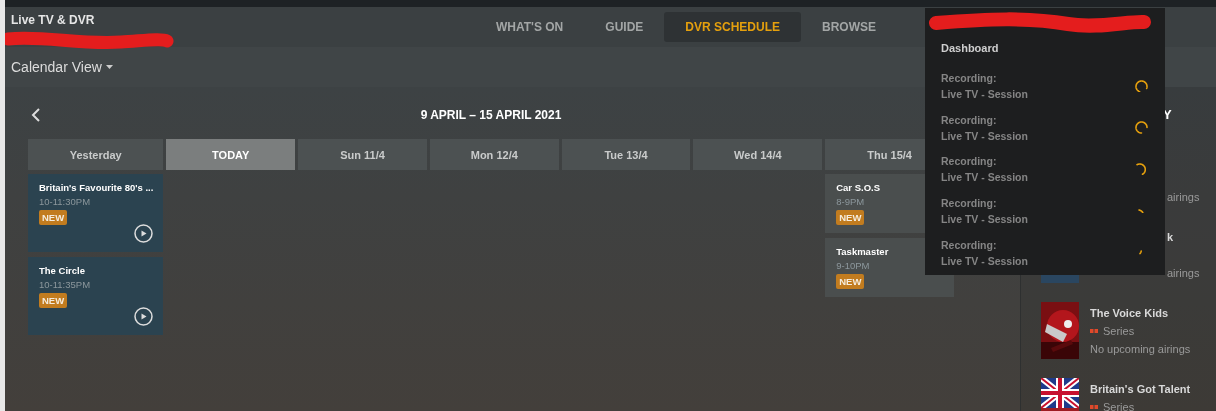 The width and height of the screenshot is (1216, 411). What do you see at coordinates (850, 201) in the screenshot?
I see `event-time: 8-9PM` at bounding box center [850, 201].